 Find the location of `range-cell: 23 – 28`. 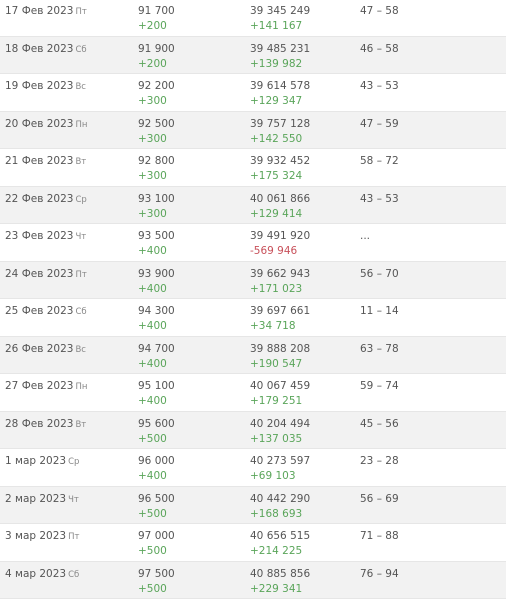

range-cell: 23 – 28 is located at coordinates (379, 461).